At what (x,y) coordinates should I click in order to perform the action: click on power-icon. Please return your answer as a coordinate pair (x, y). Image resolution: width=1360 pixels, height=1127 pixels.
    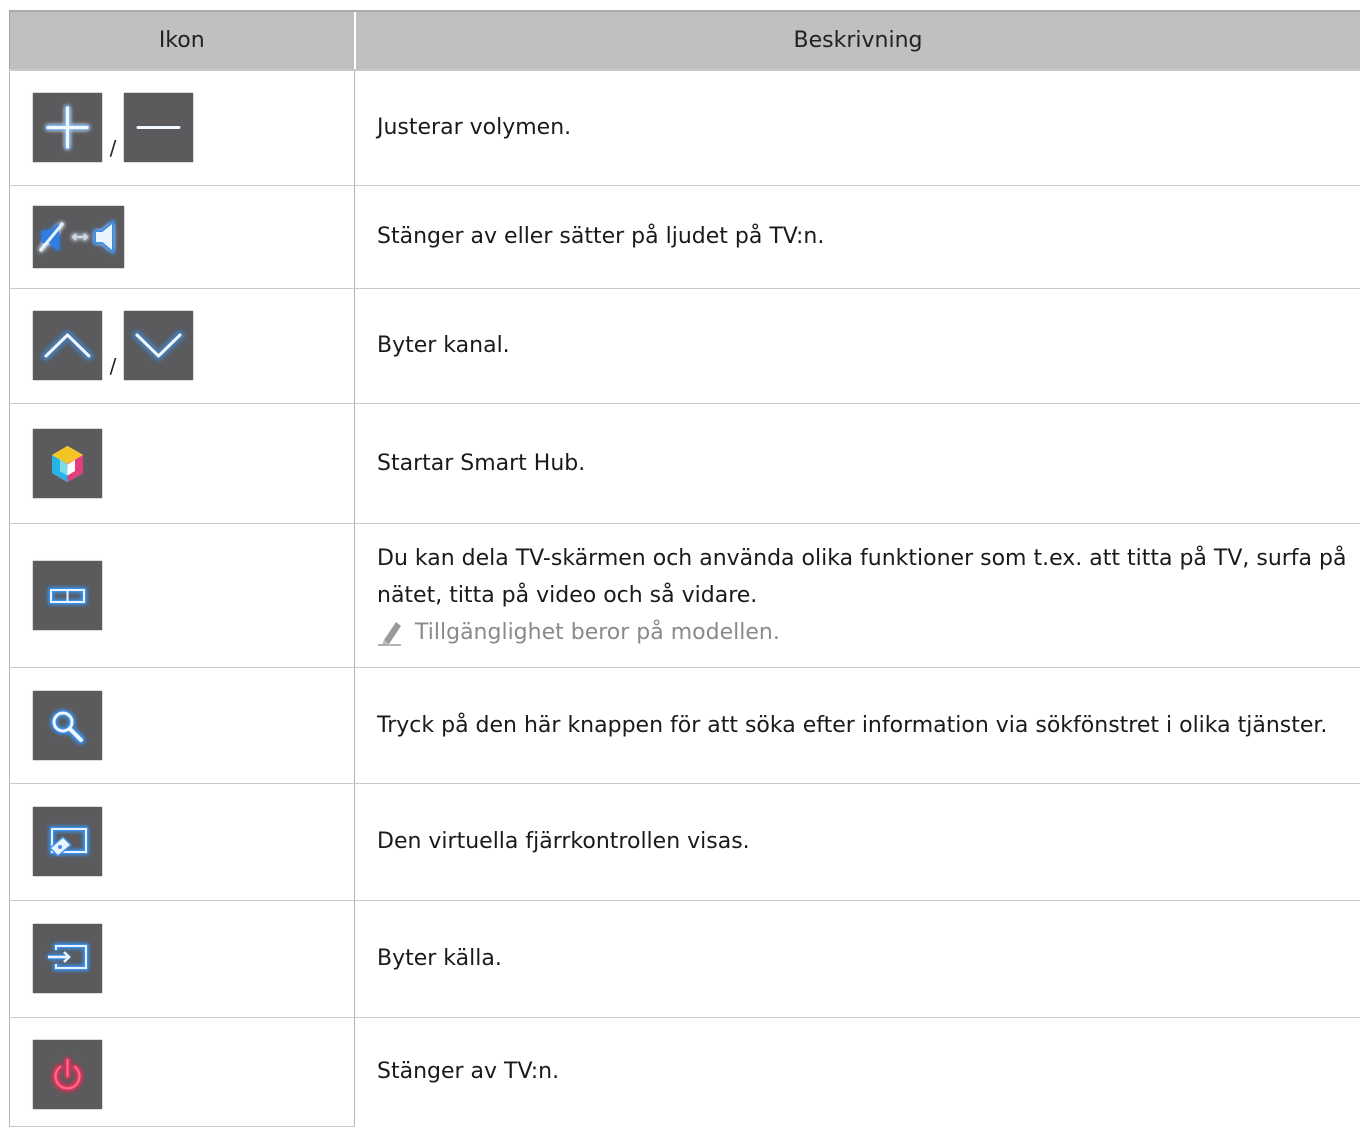
    Looking at the image, I should click on (67, 1074).